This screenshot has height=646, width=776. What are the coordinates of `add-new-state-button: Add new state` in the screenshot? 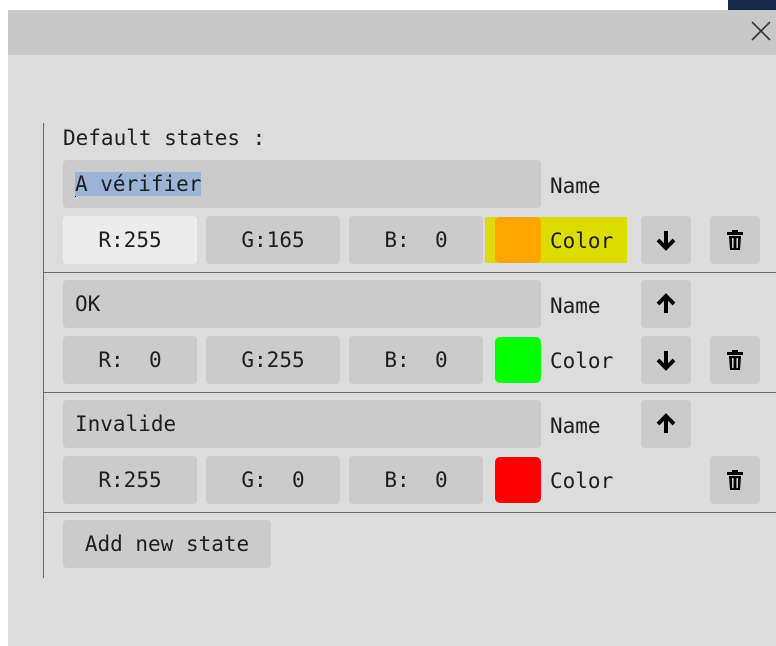 It's located at (167, 544).